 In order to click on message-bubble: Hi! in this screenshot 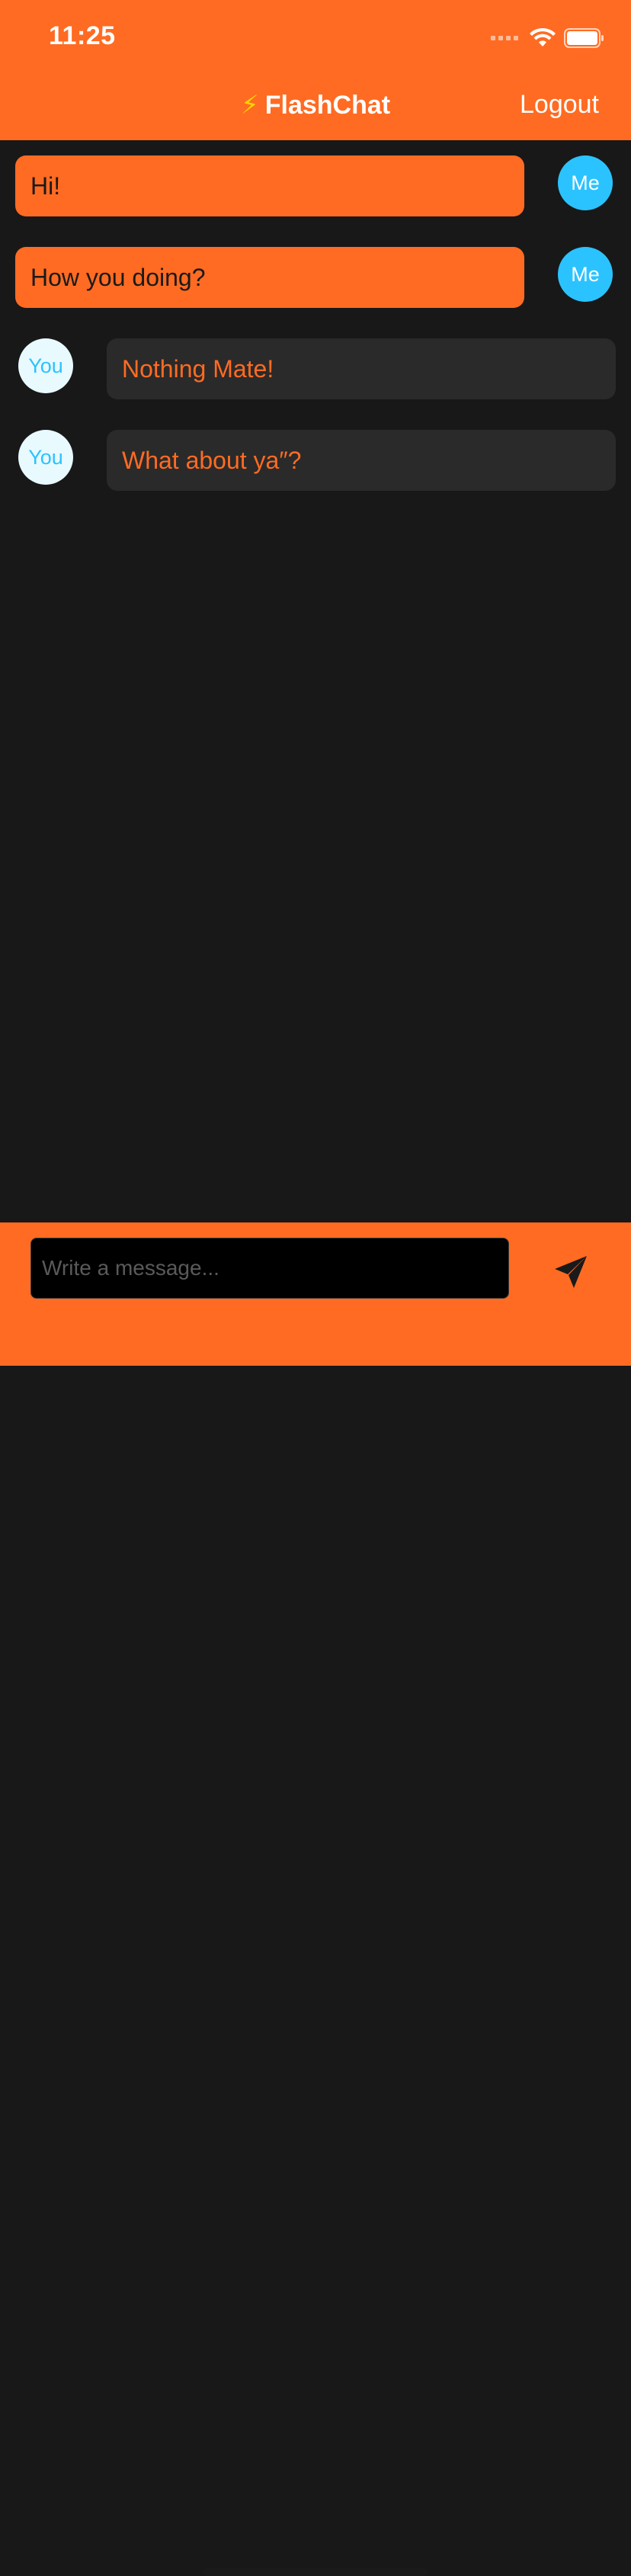, I will do `click(269, 185)`.